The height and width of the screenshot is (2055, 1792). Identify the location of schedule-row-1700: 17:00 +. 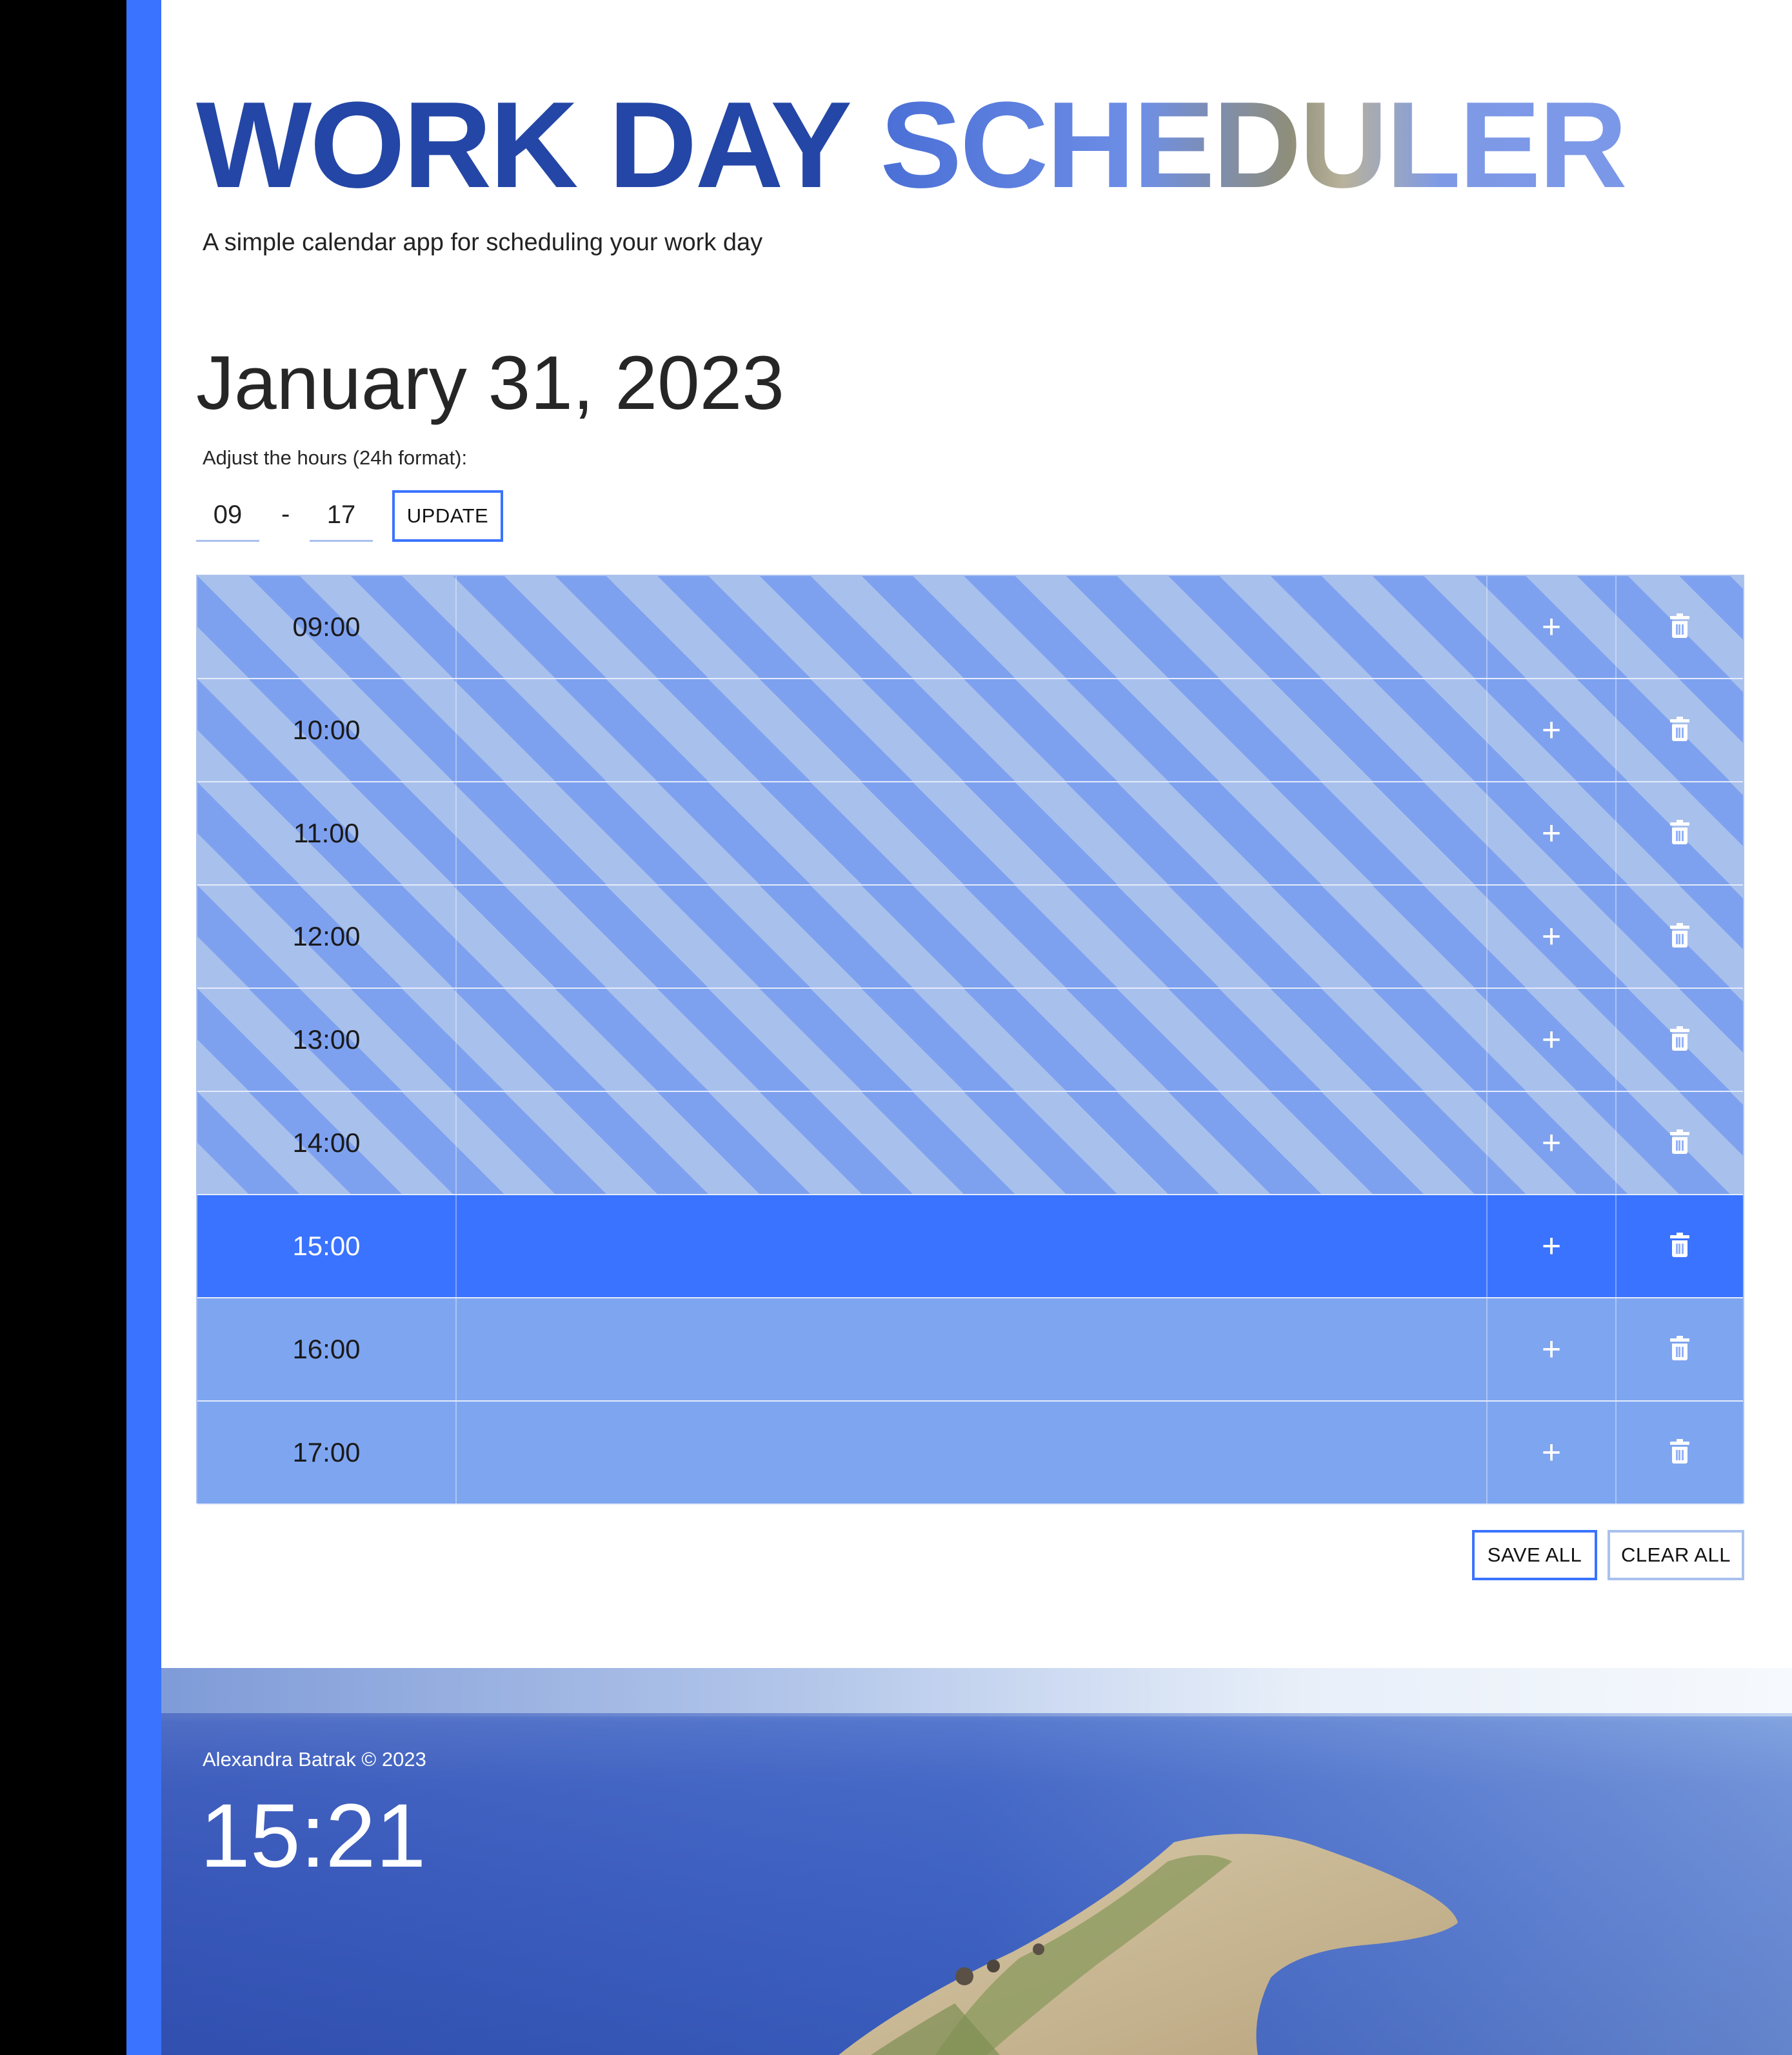
(970, 1453).